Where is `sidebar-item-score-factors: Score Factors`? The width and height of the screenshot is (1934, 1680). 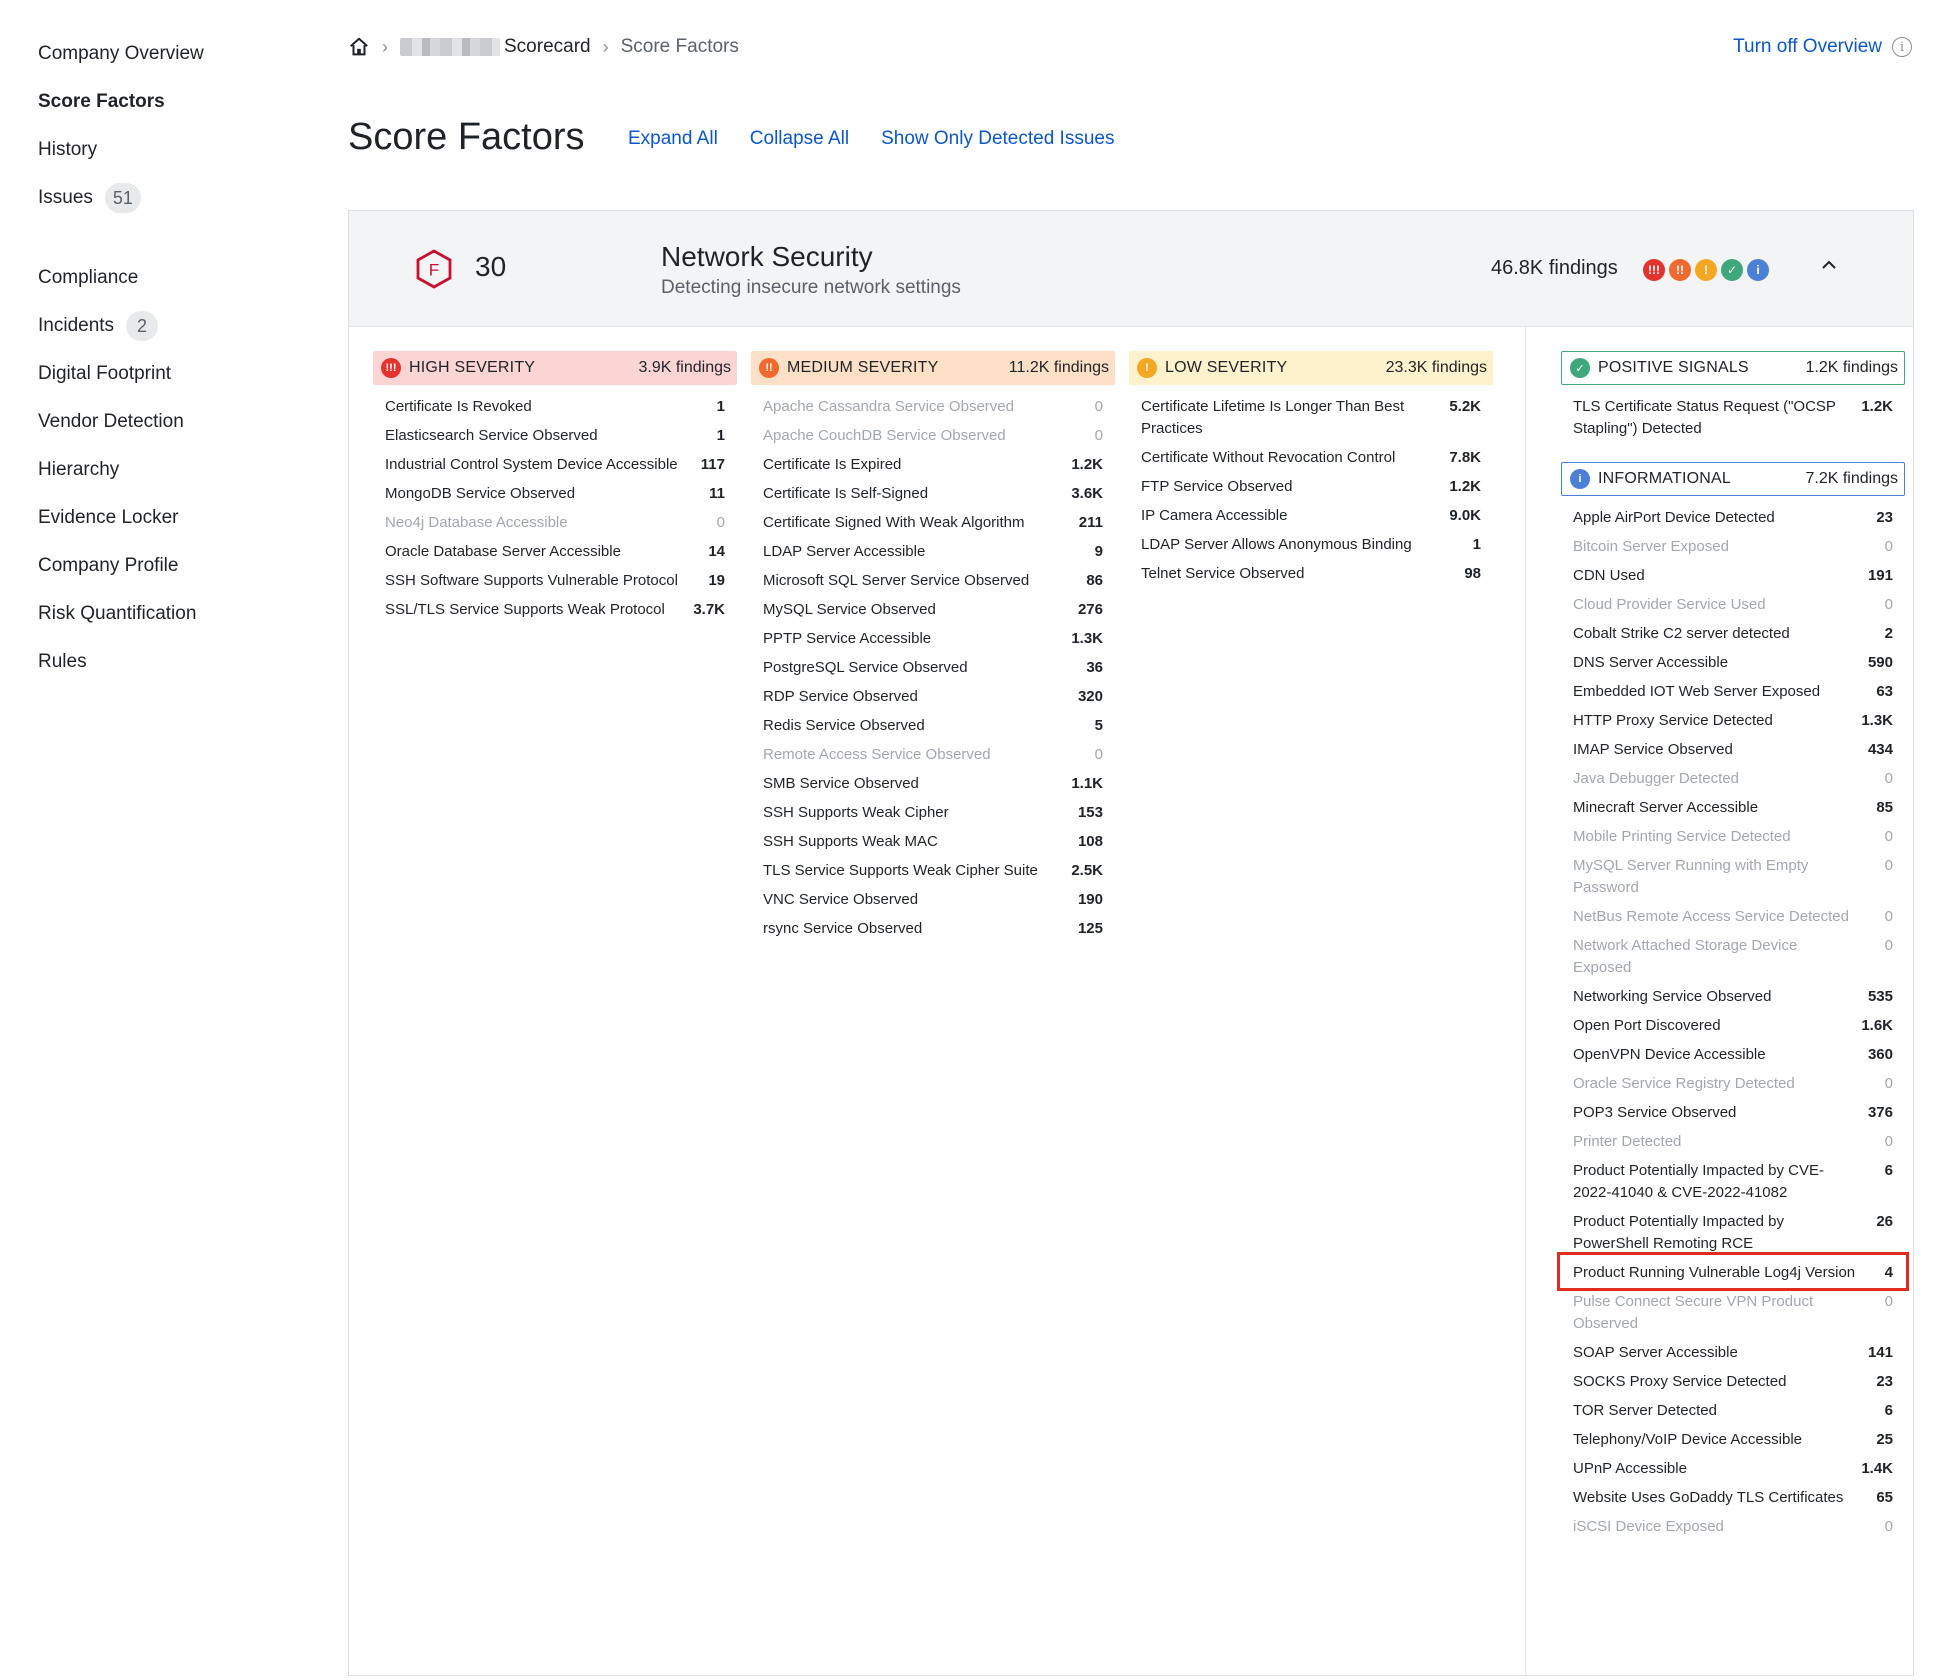 sidebar-item-score-factors: Score Factors is located at coordinates (168, 102).